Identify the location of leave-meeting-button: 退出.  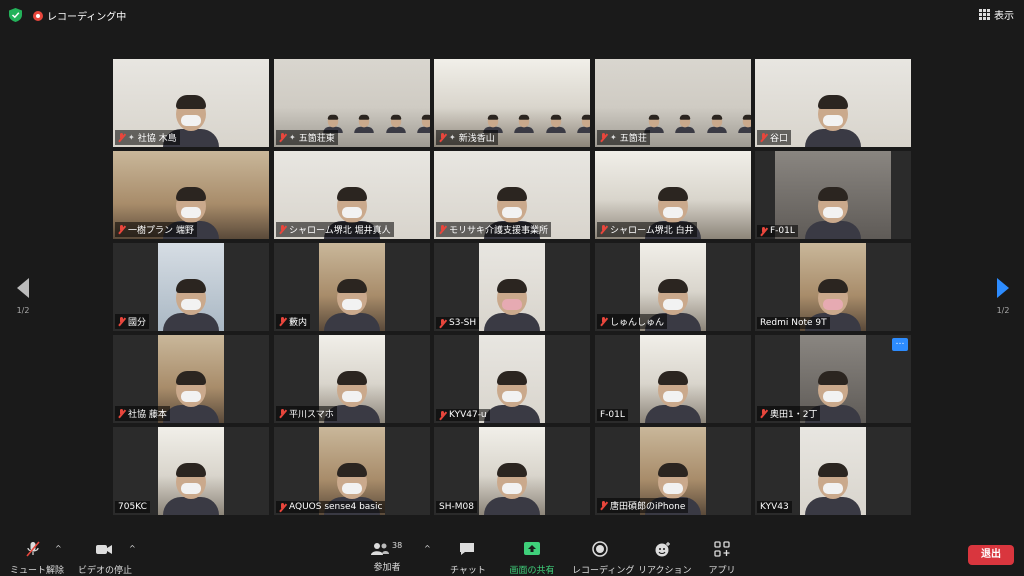
(991, 555).